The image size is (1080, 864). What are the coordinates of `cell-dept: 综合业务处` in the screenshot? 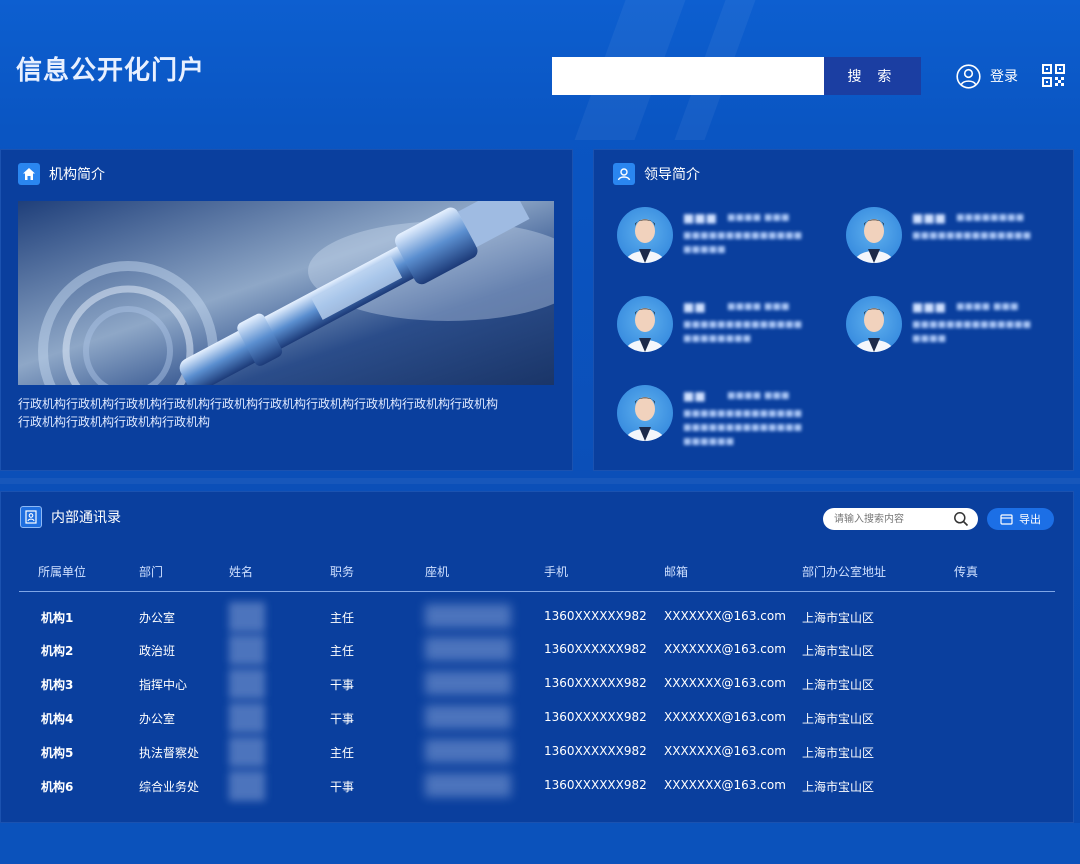 It's located at (169, 787).